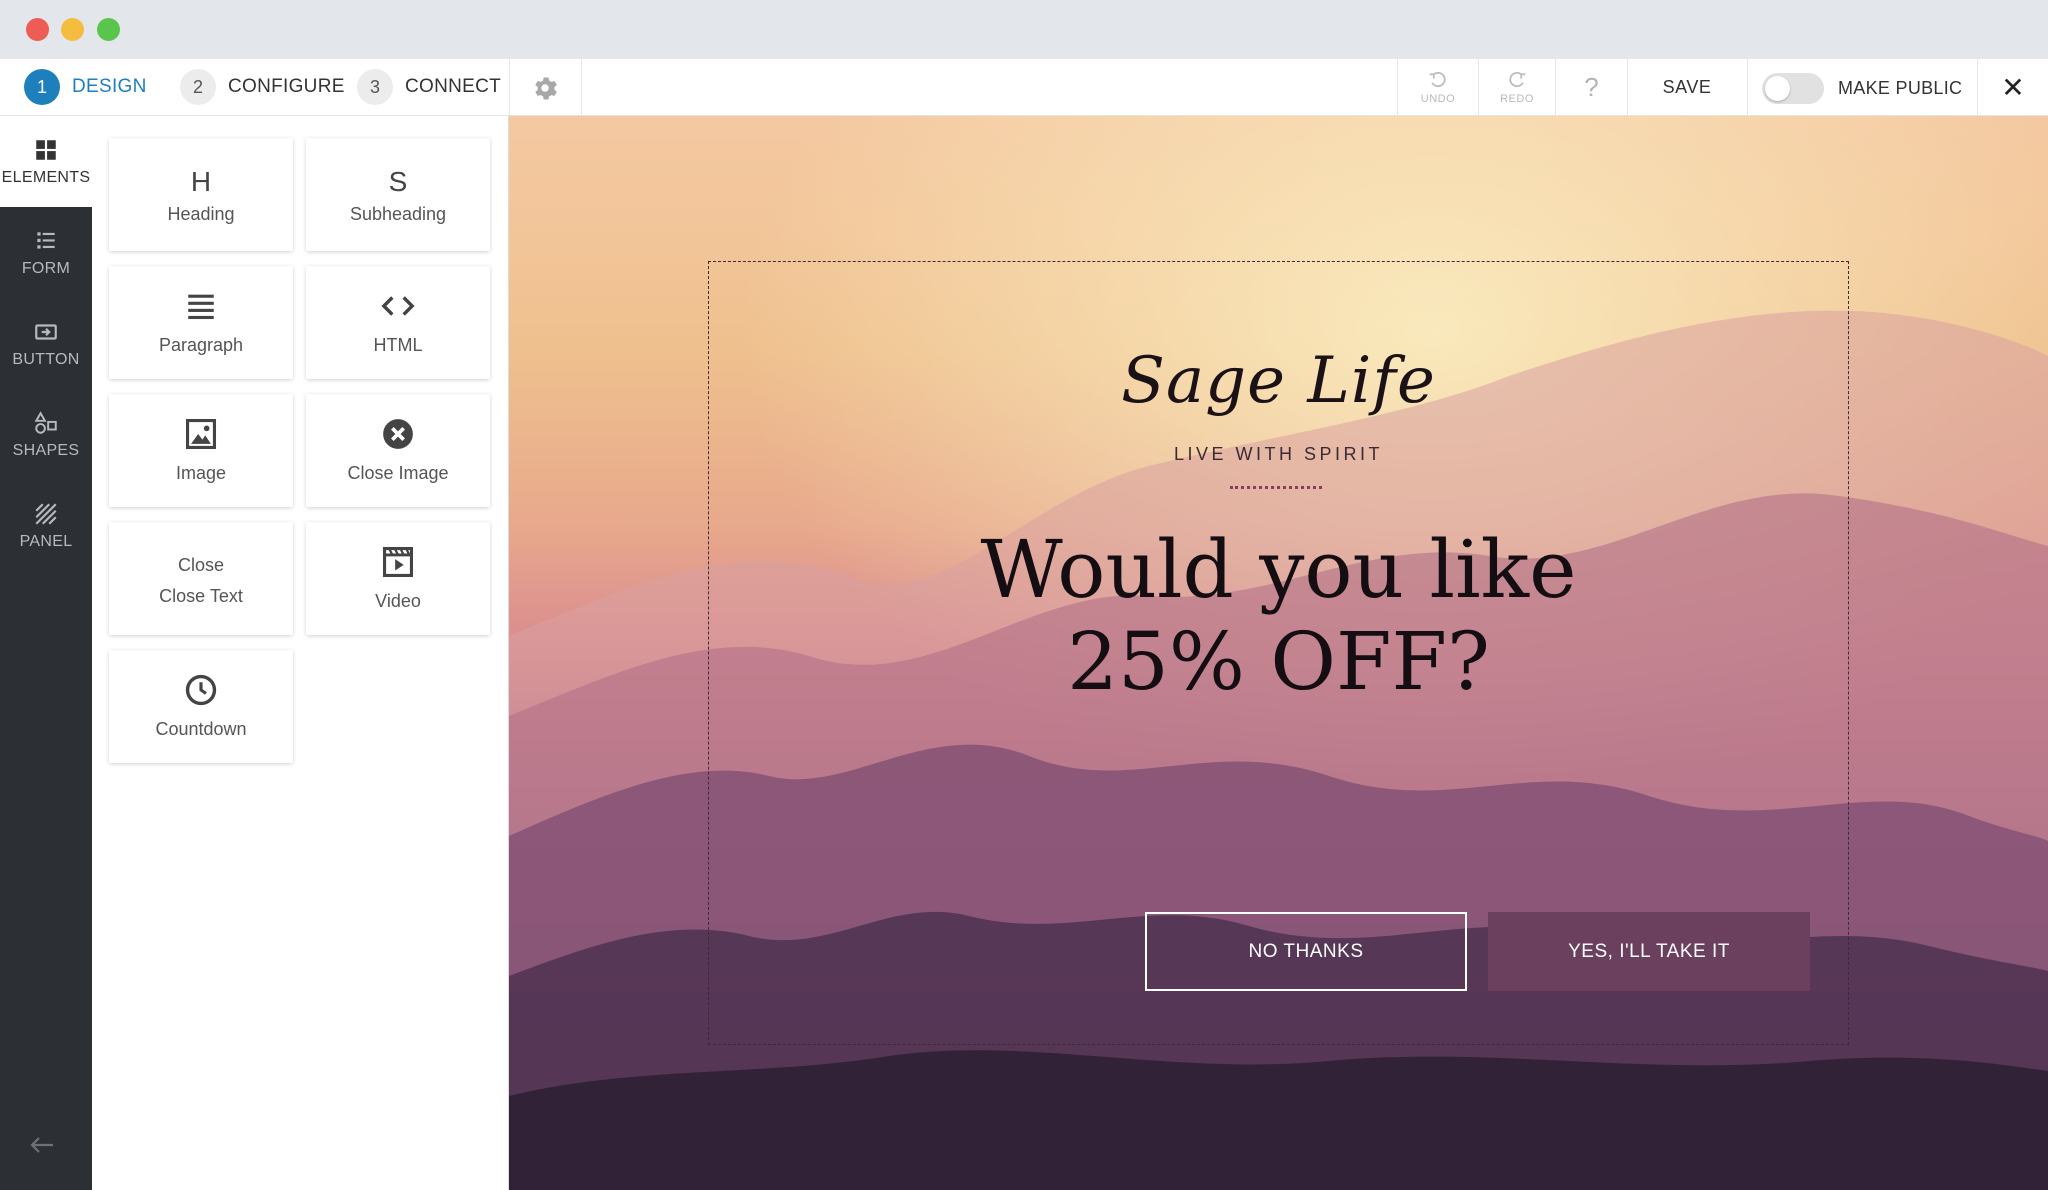 This screenshot has width=2048, height=1190. I want to click on element-video: Video, so click(398, 578).